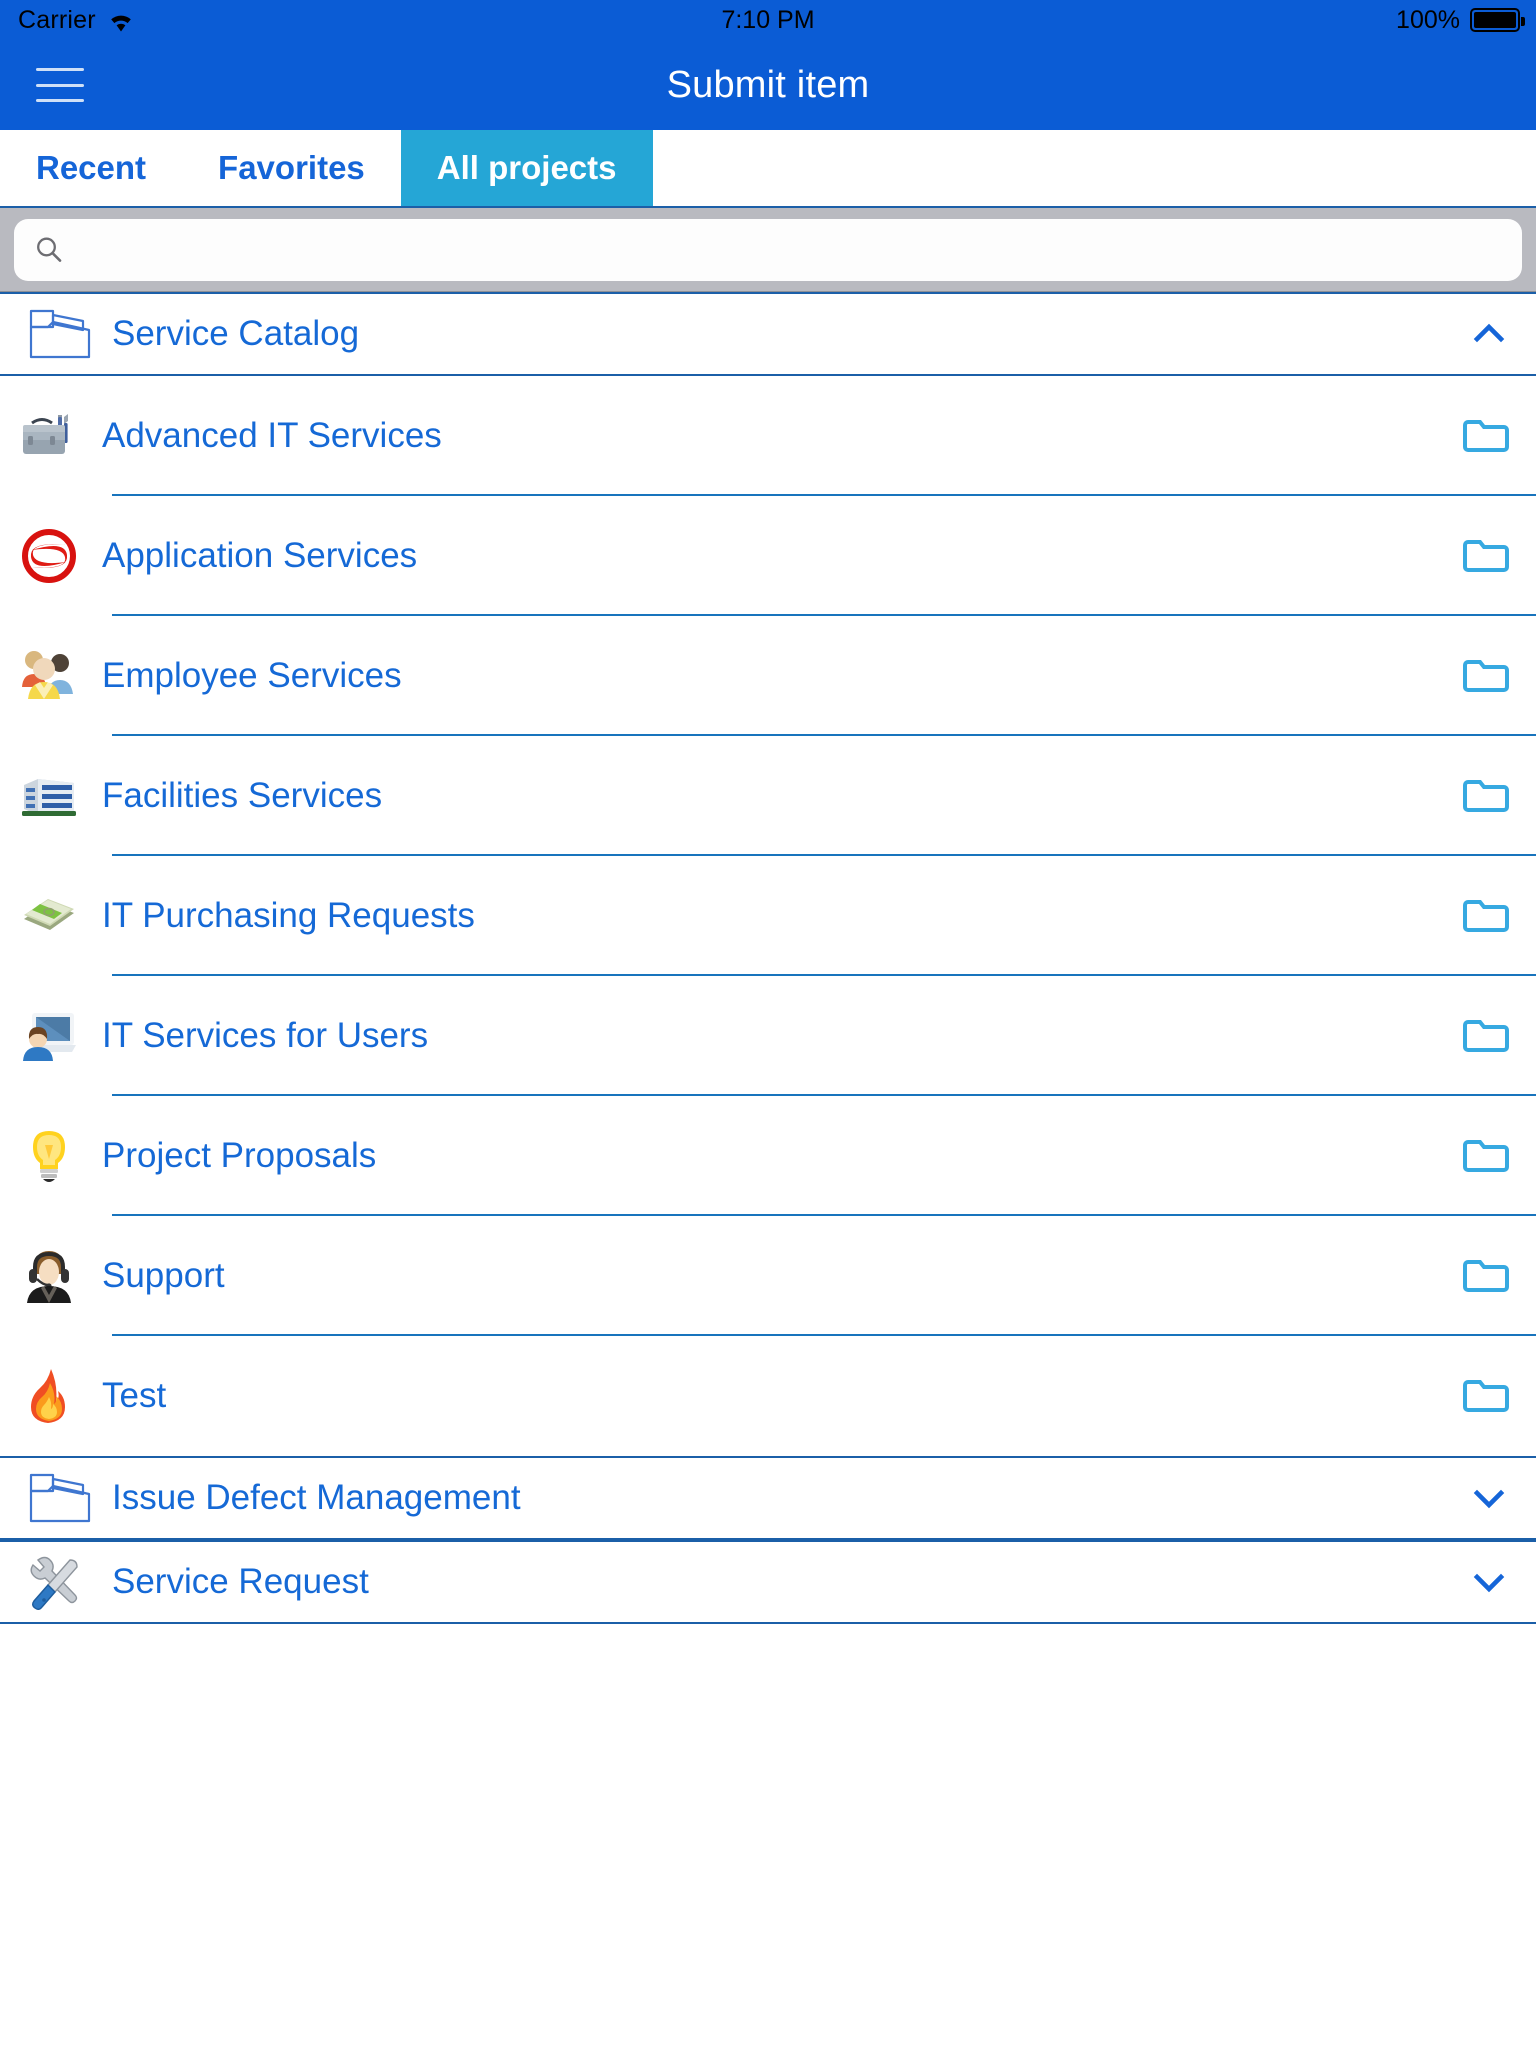 This screenshot has height=2048, width=1536. I want to click on lightbulb-icon, so click(49, 1156).